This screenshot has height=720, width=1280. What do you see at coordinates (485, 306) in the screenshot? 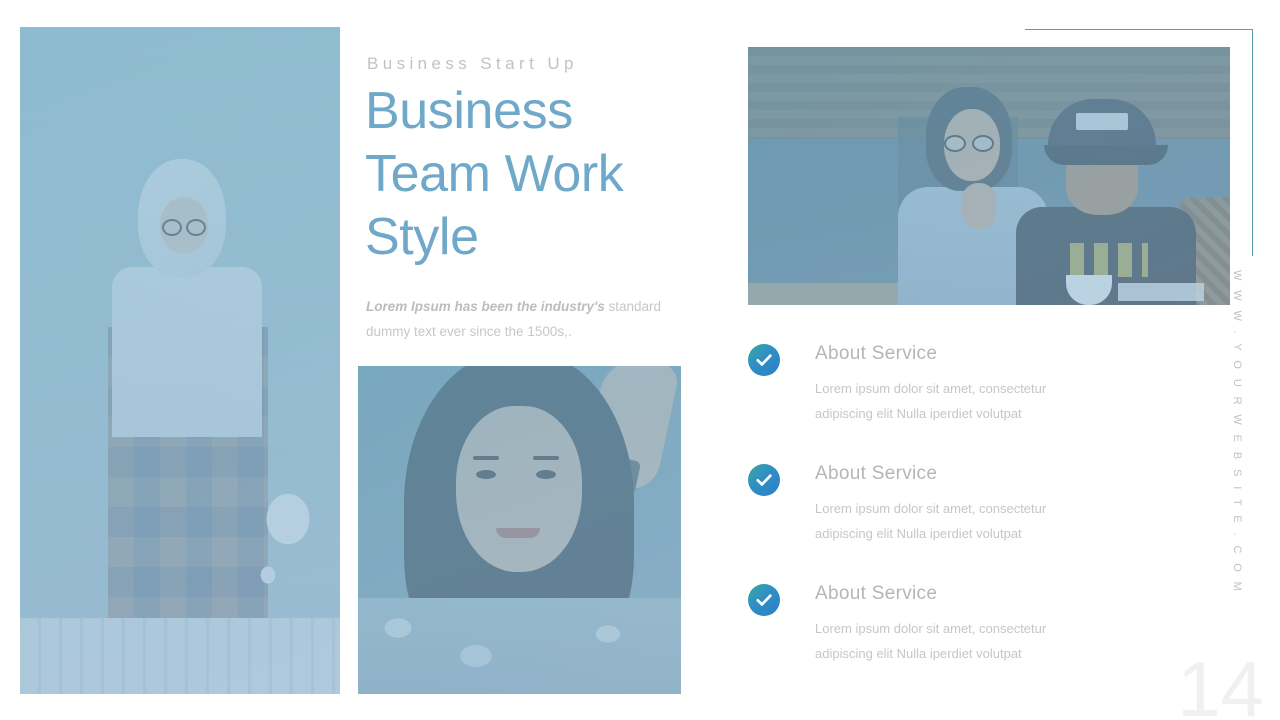
I see `lead-paragraph-bold: Lorem Ipsum has been the industry's` at bounding box center [485, 306].